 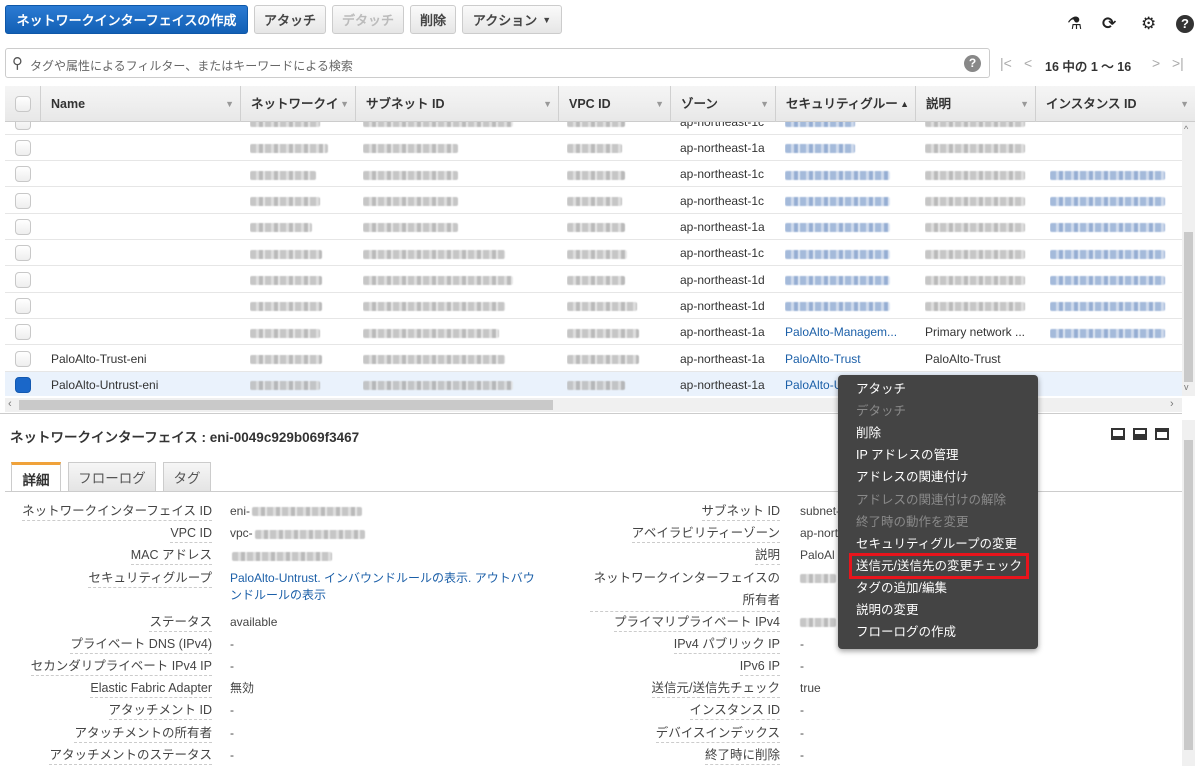 What do you see at coordinates (975, 104) in the screenshot?
I see `column-header: 説明 ▼` at bounding box center [975, 104].